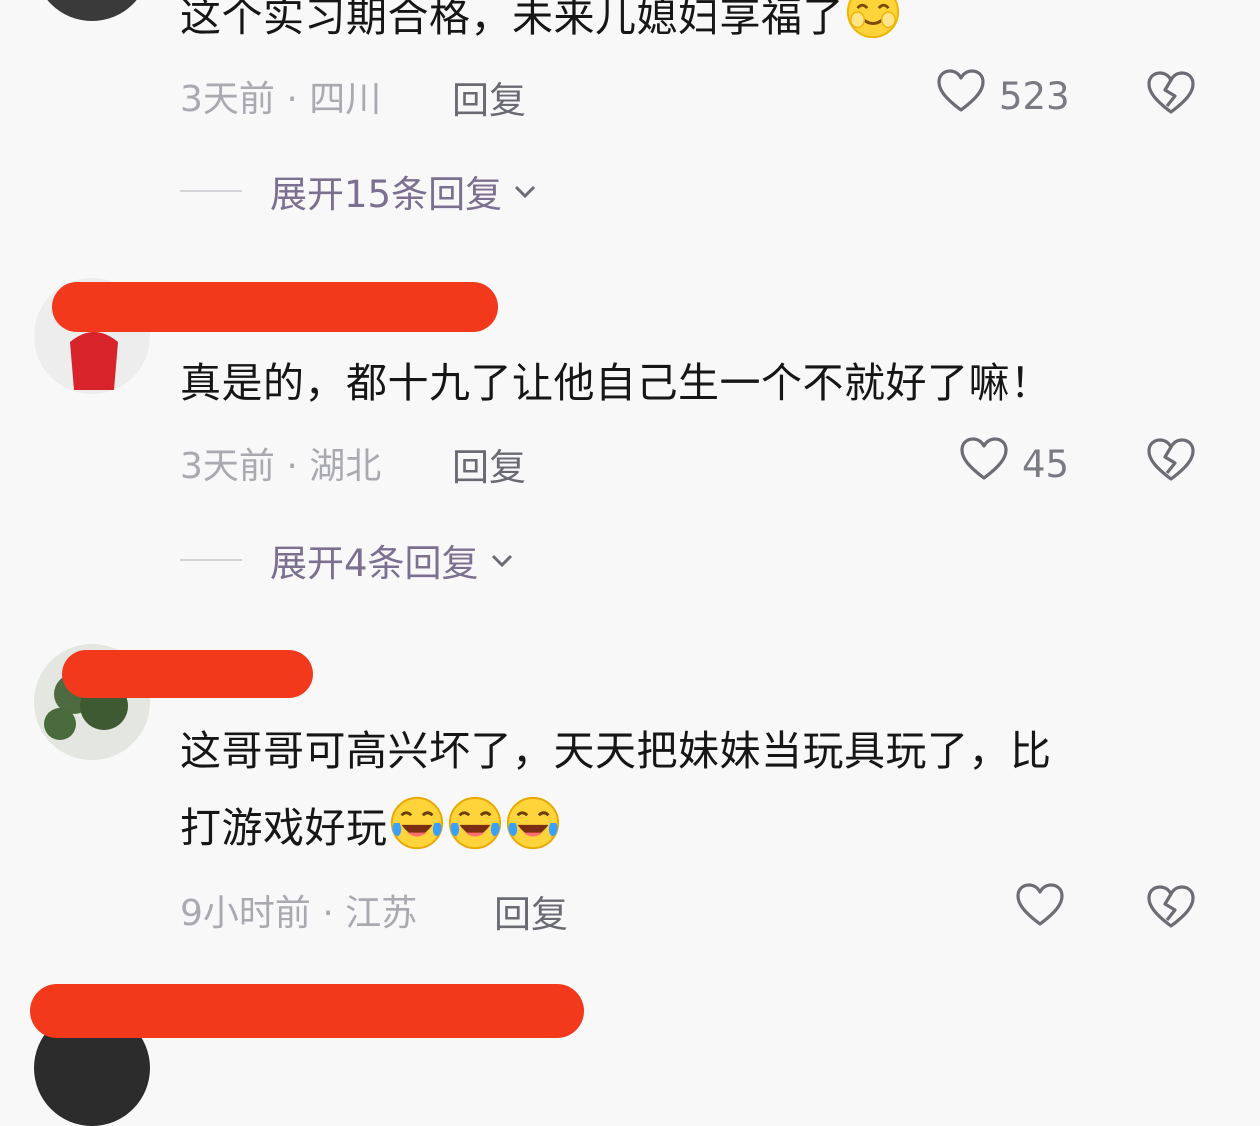  I want to click on comment-text-line: 打游戏好玩, so click(371, 828).